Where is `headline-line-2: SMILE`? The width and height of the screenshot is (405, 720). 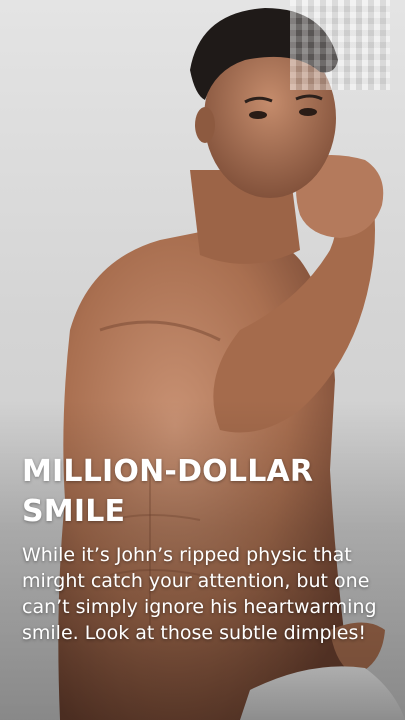 headline-line-2: SMILE is located at coordinates (74, 511).